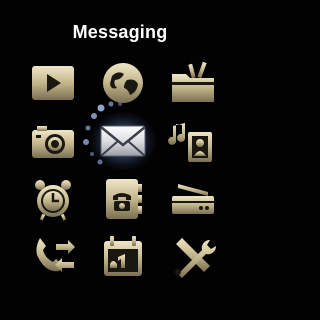 Image resolution: width=320 pixels, height=320 pixels. I want to click on menu-item-scanner, so click(193, 199).